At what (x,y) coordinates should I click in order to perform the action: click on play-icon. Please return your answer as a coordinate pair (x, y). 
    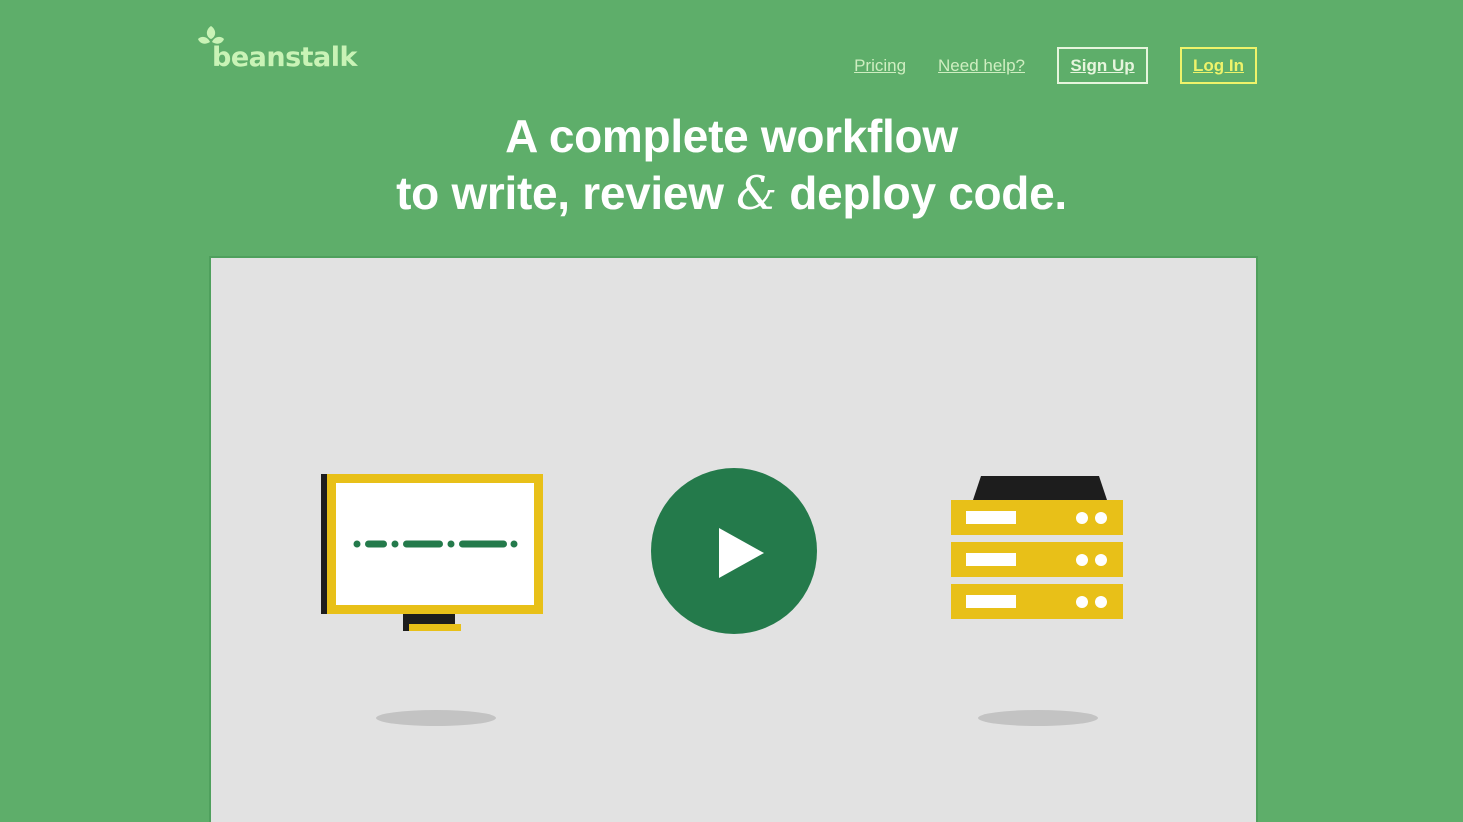
    Looking at the image, I should click on (734, 551).